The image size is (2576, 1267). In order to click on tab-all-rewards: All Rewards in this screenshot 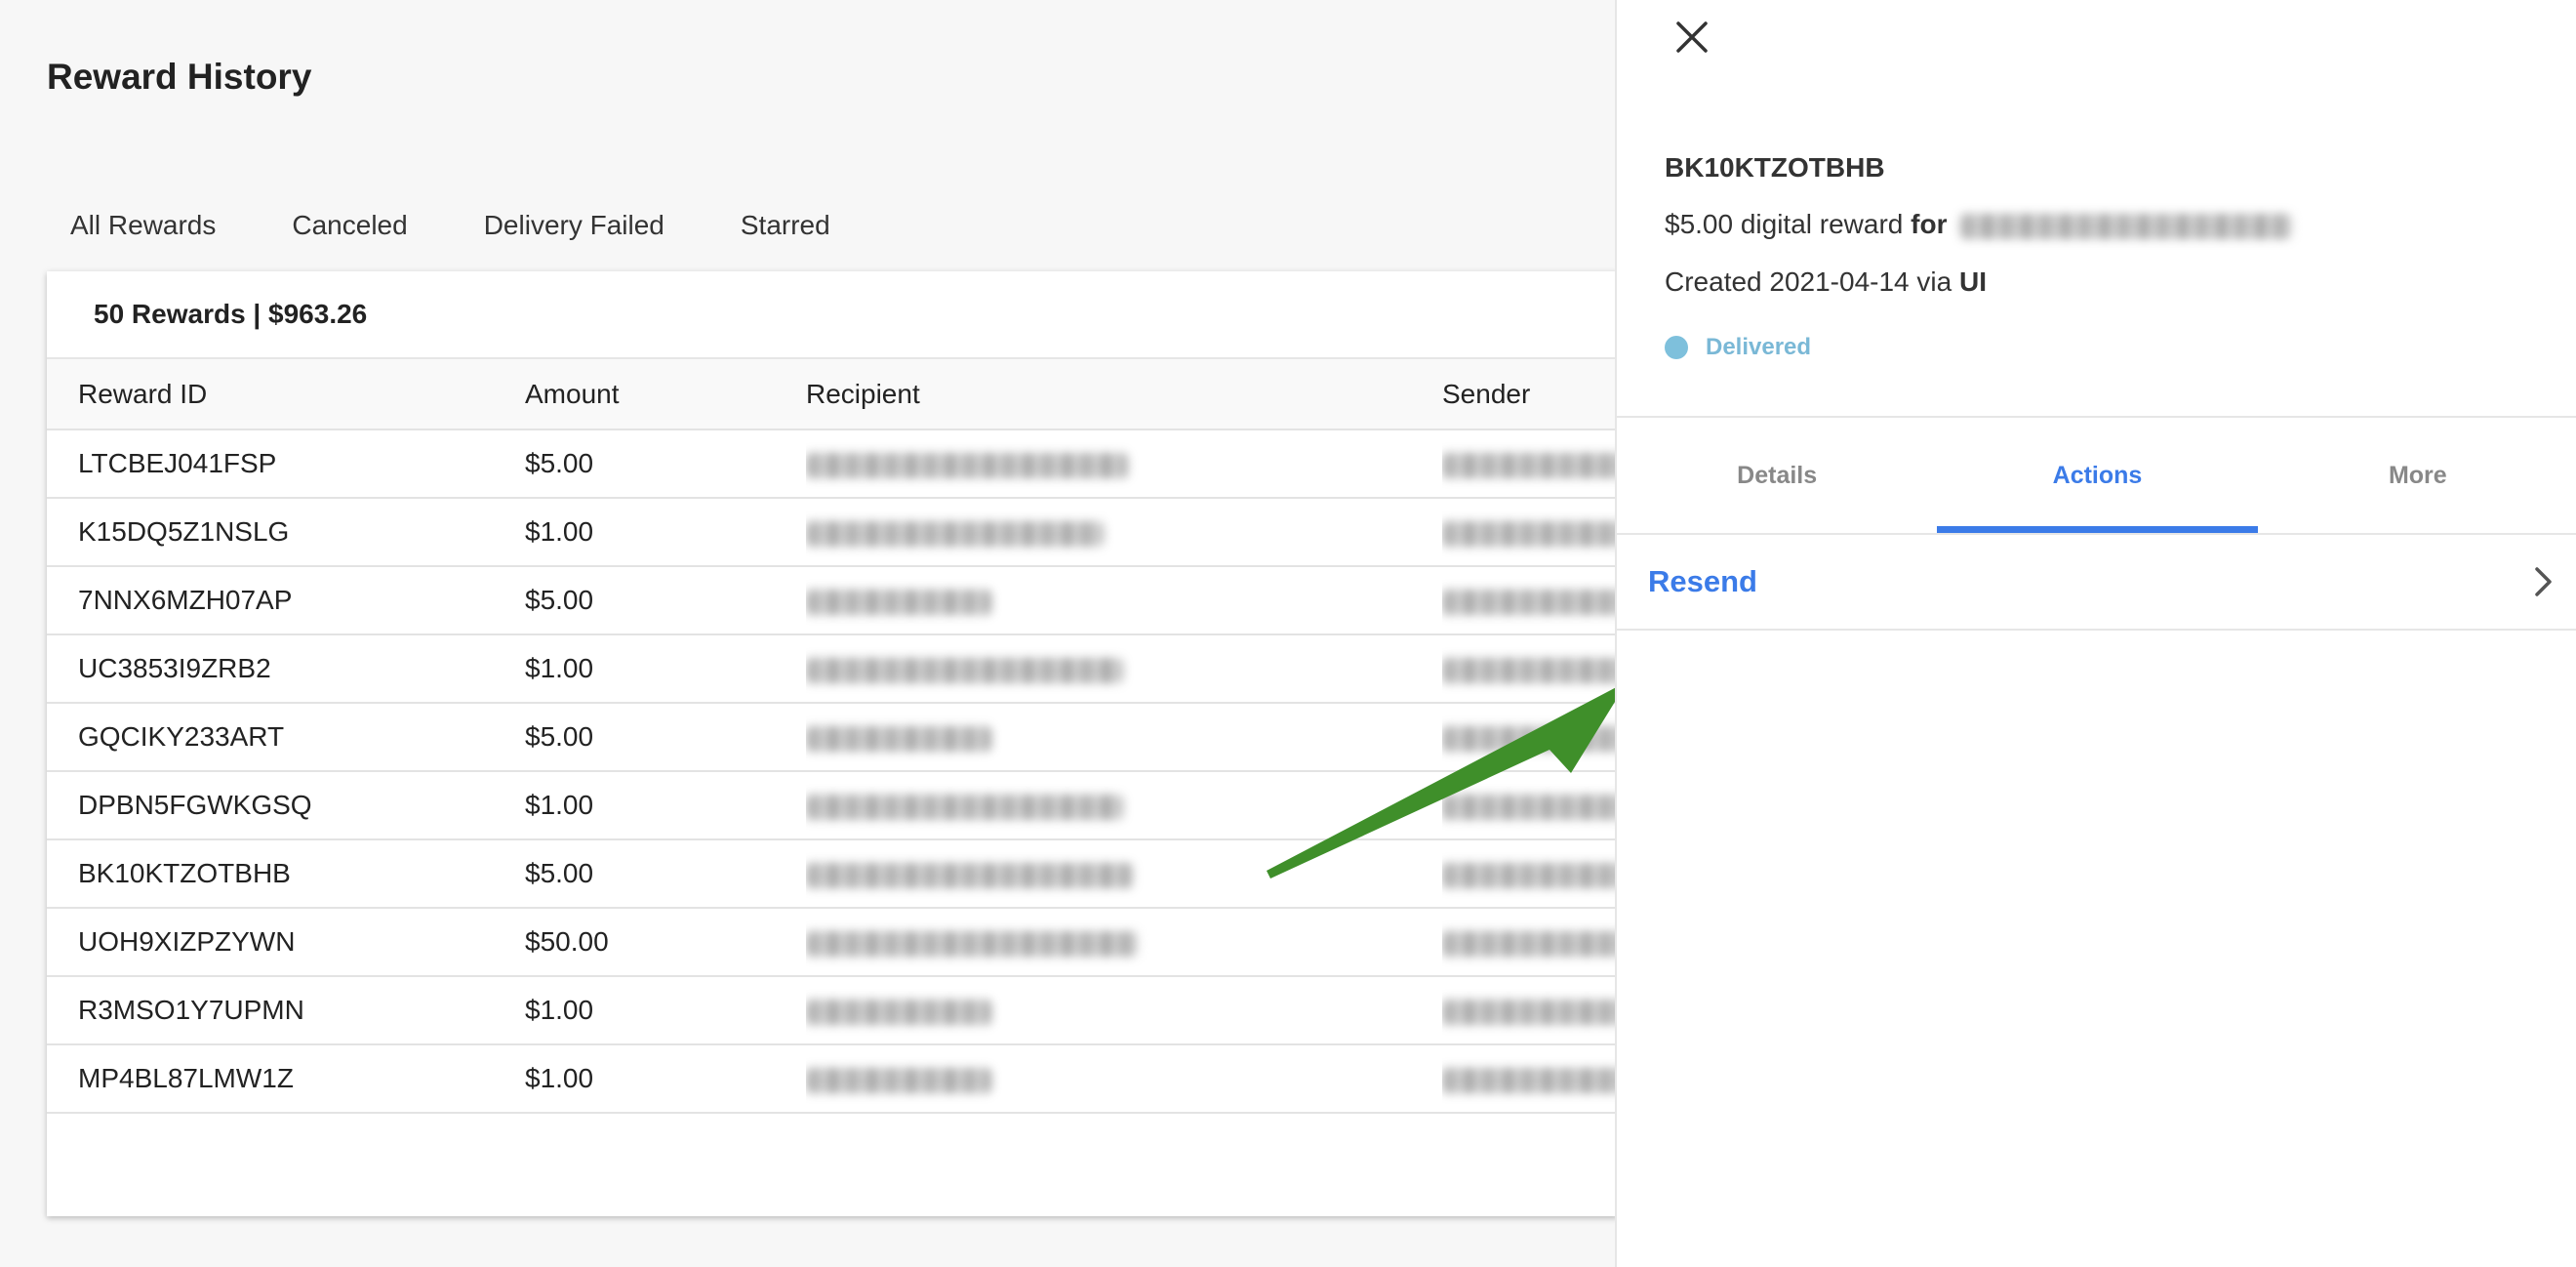, I will do `click(143, 225)`.